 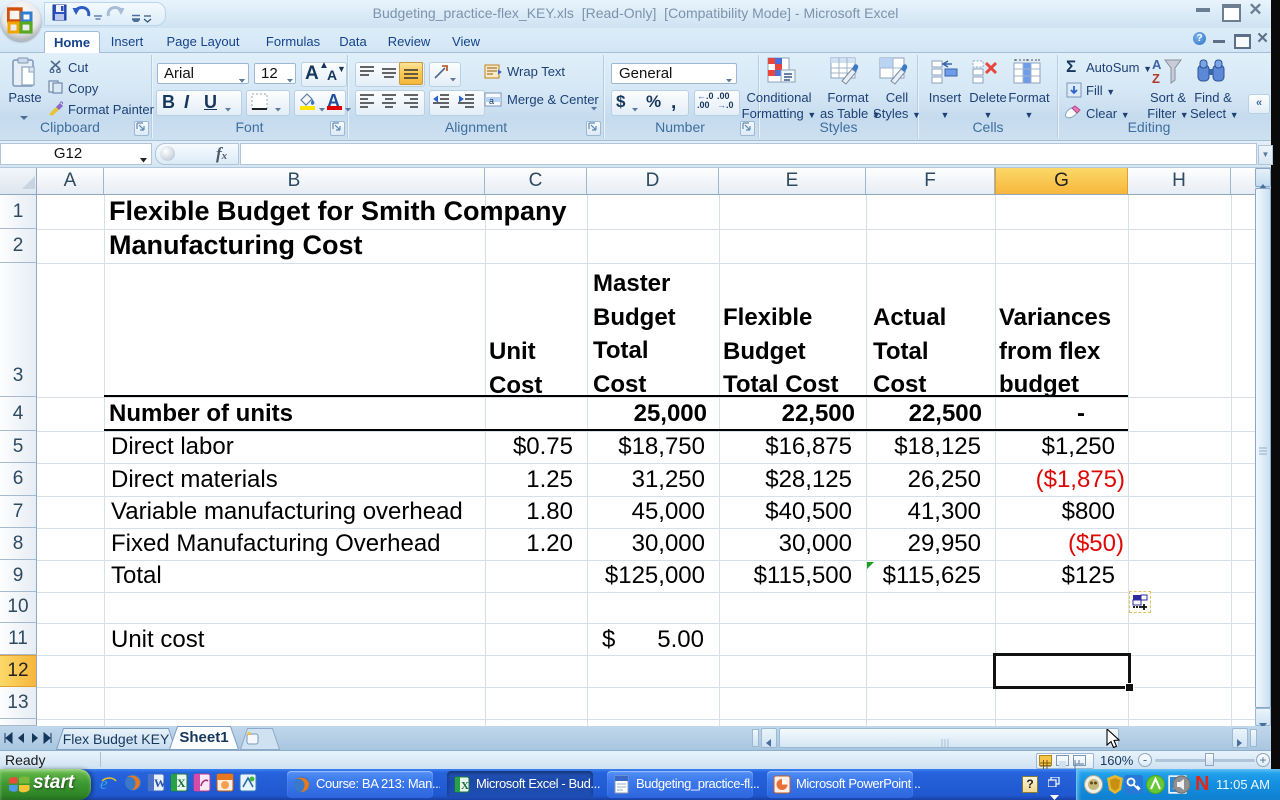 What do you see at coordinates (1156, 78) in the screenshot?
I see `svg-text: Z` at bounding box center [1156, 78].